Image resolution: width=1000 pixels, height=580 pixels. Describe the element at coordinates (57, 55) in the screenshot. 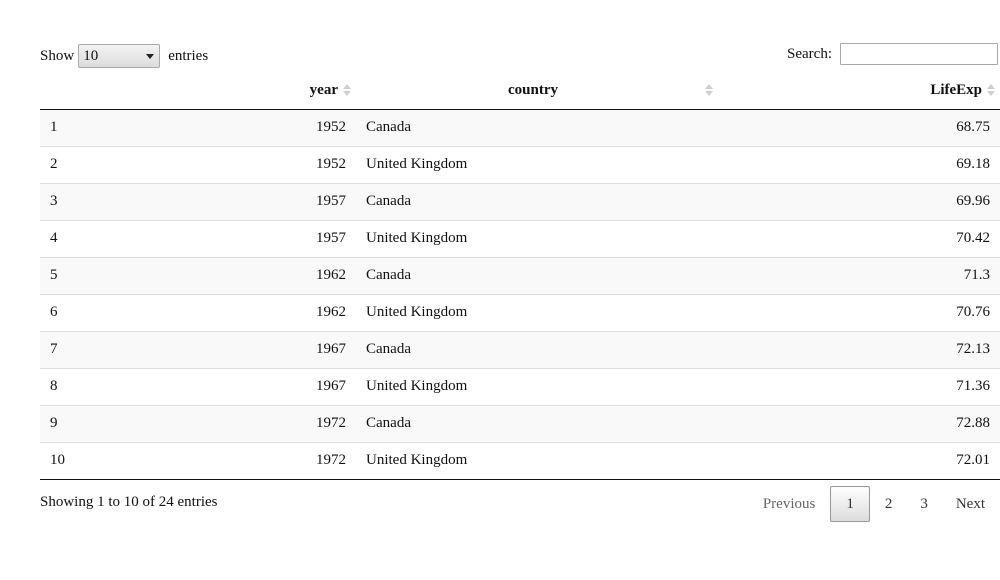

I see `length-label-show: Show` at that location.